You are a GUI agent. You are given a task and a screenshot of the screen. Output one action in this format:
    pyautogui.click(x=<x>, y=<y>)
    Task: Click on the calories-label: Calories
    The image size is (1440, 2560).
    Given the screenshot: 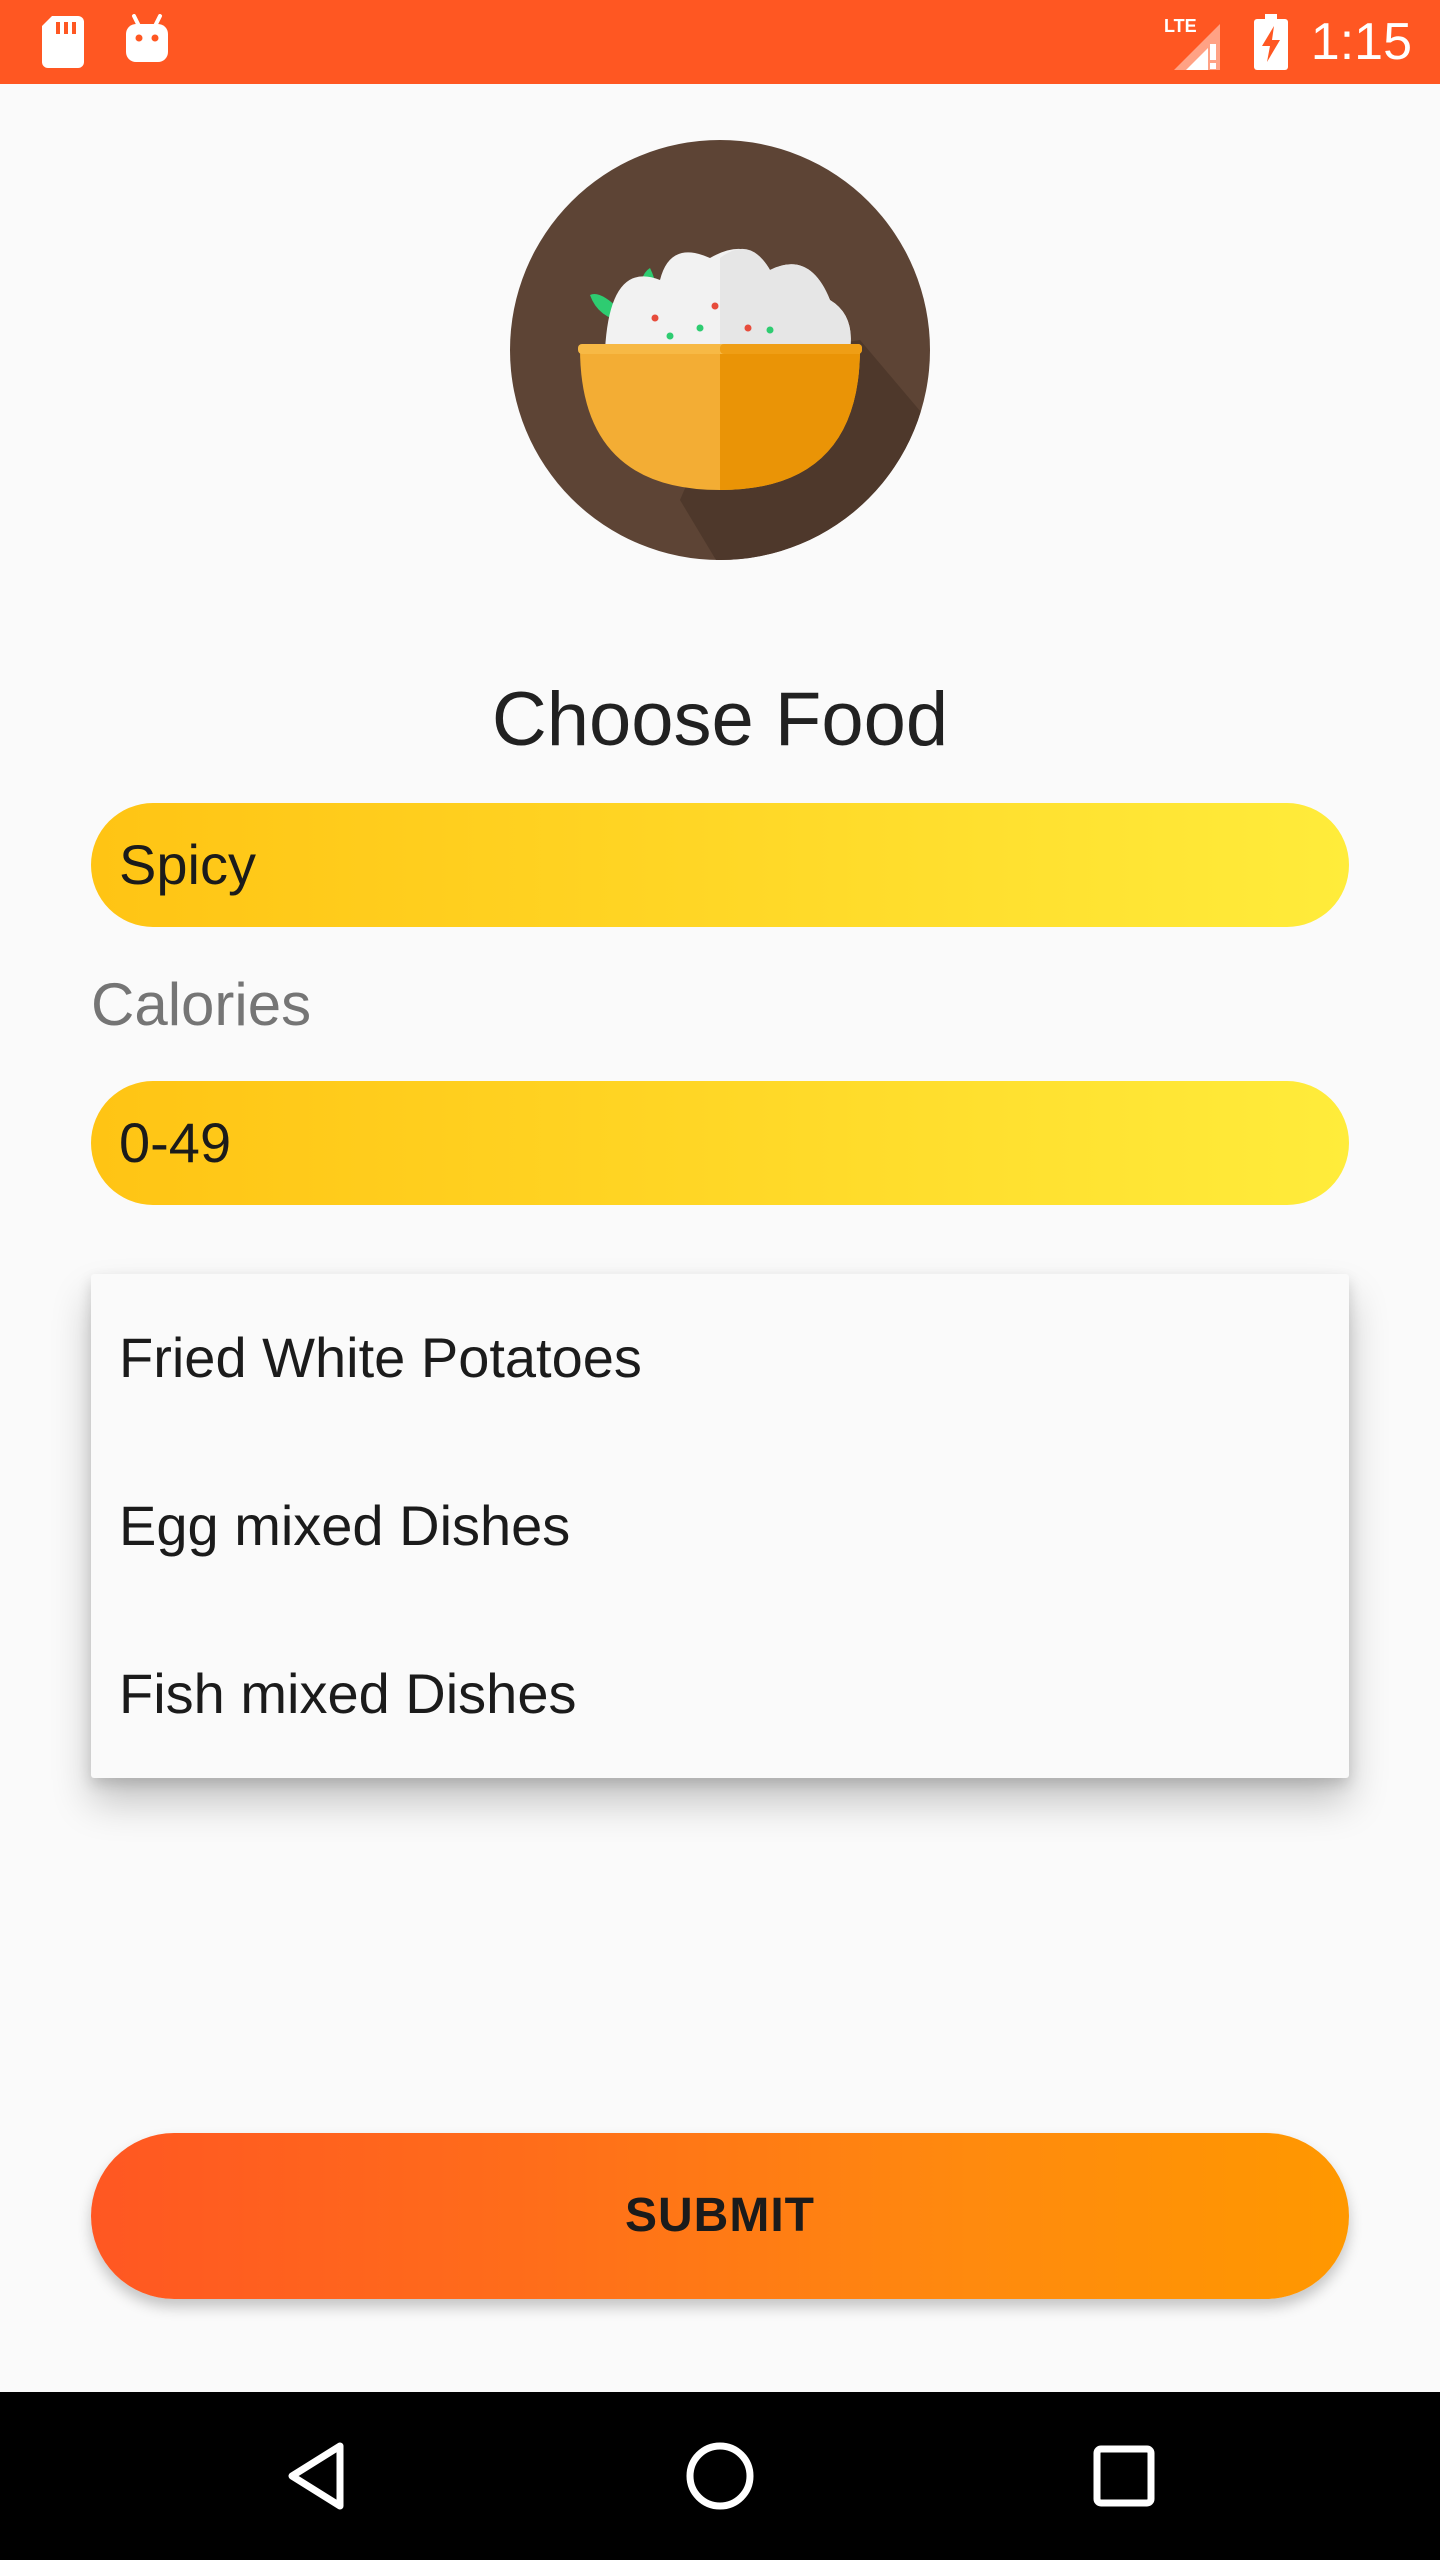 What is the action you would take?
    pyautogui.click(x=201, y=1004)
    